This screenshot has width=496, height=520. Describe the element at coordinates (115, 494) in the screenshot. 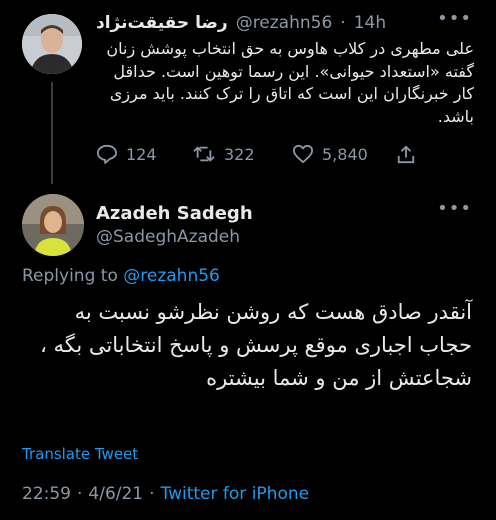

I see `tweet2-date: 4/6/21` at that location.